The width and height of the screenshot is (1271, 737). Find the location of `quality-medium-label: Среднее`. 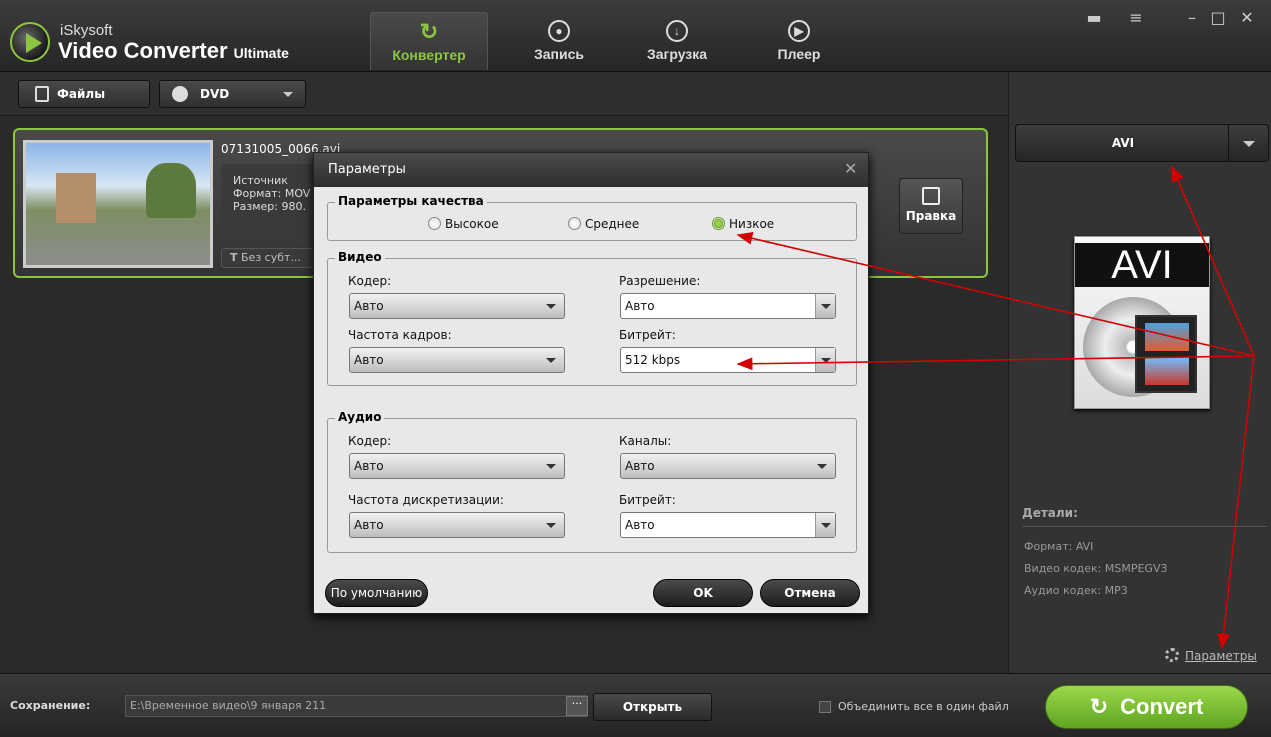

quality-medium-label: Среднее is located at coordinates (612, 224).